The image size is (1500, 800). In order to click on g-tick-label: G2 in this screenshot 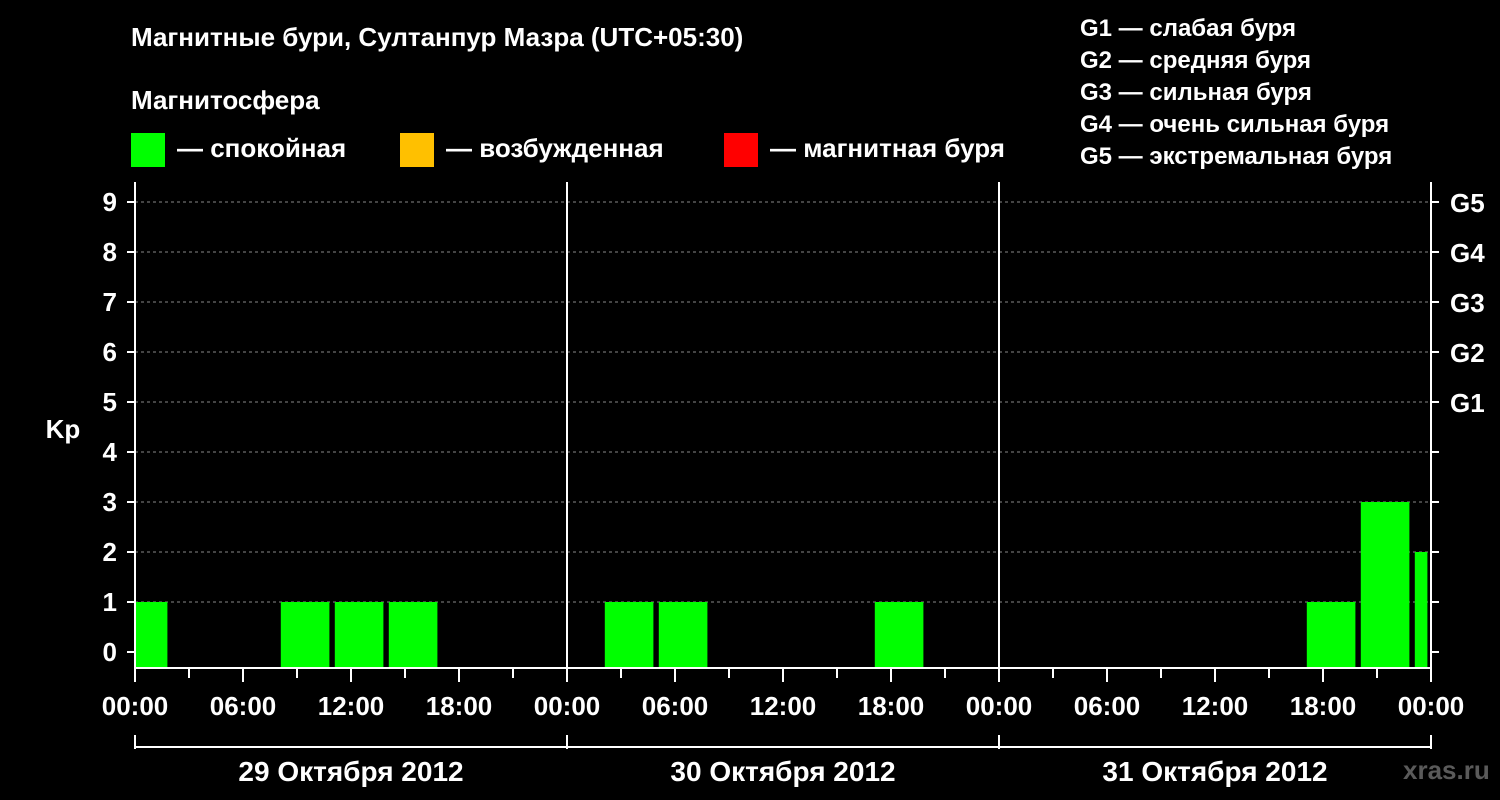, I will do `click(1467, 353)`.